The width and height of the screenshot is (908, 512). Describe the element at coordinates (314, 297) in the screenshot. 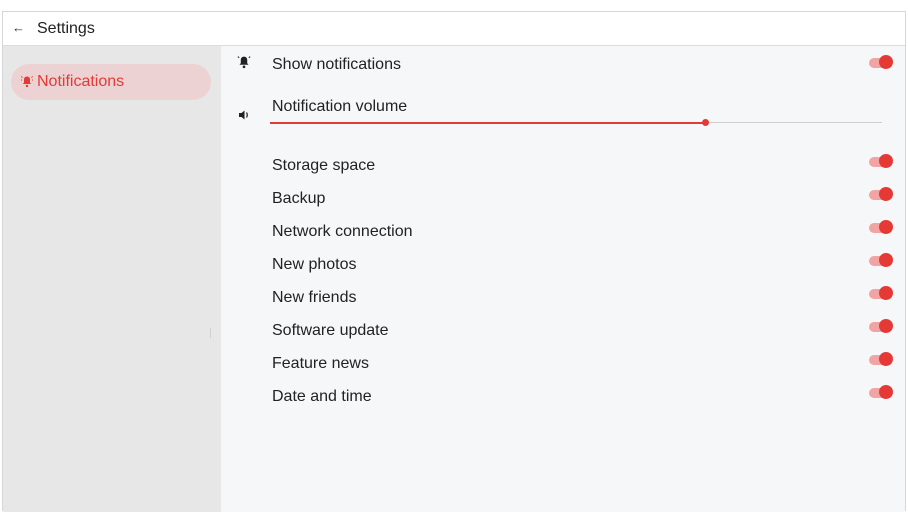

I see `new-friends-label: New friends` at that location.